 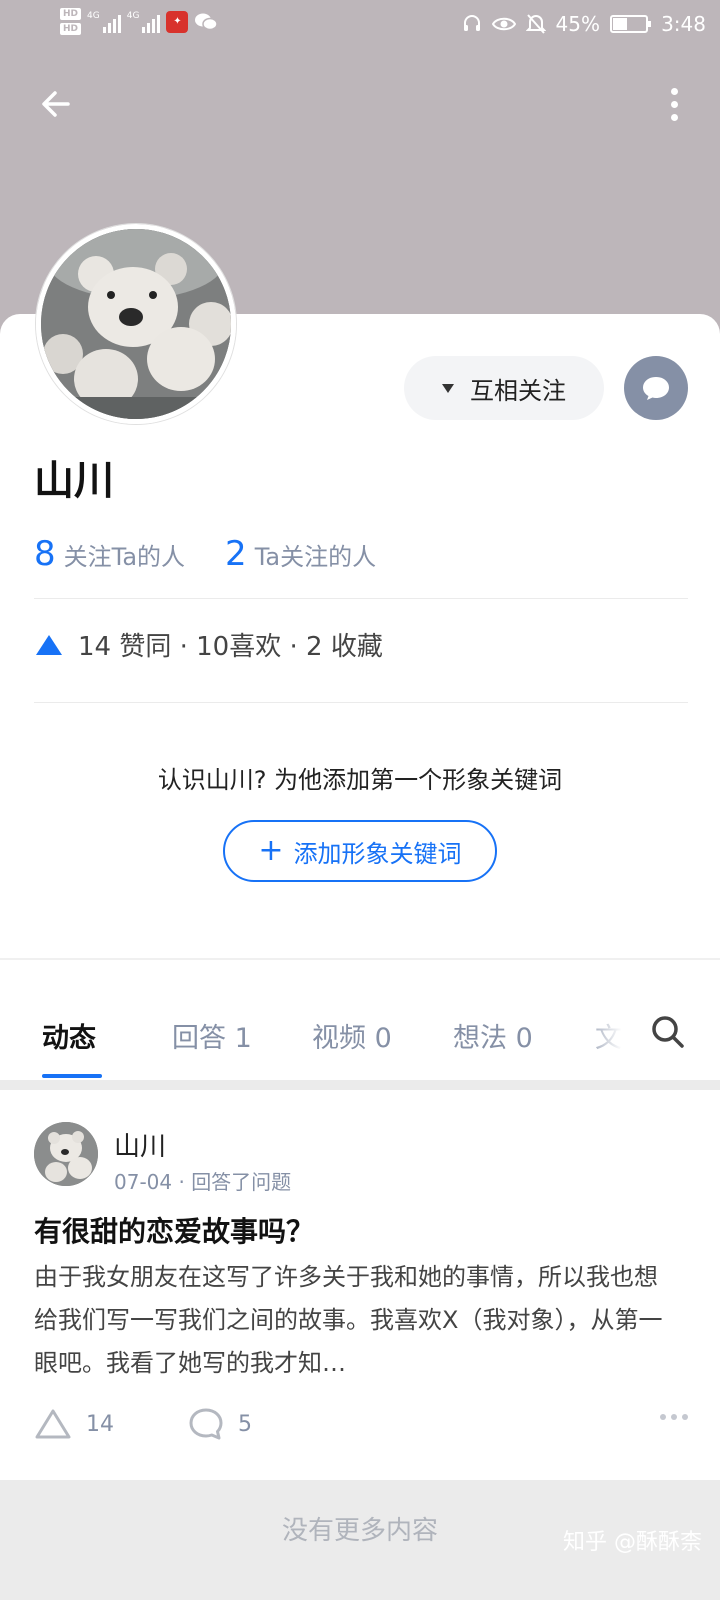 I want to click on profile-name: 山川, so click(x=74, y=481).